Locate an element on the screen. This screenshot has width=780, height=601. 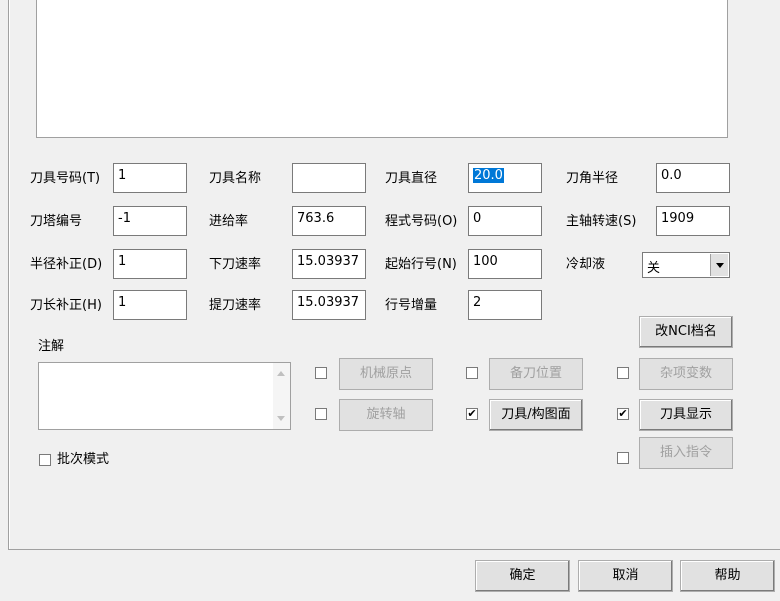
label-feed-rate: 进给率 is located at coordinates (229, 221).